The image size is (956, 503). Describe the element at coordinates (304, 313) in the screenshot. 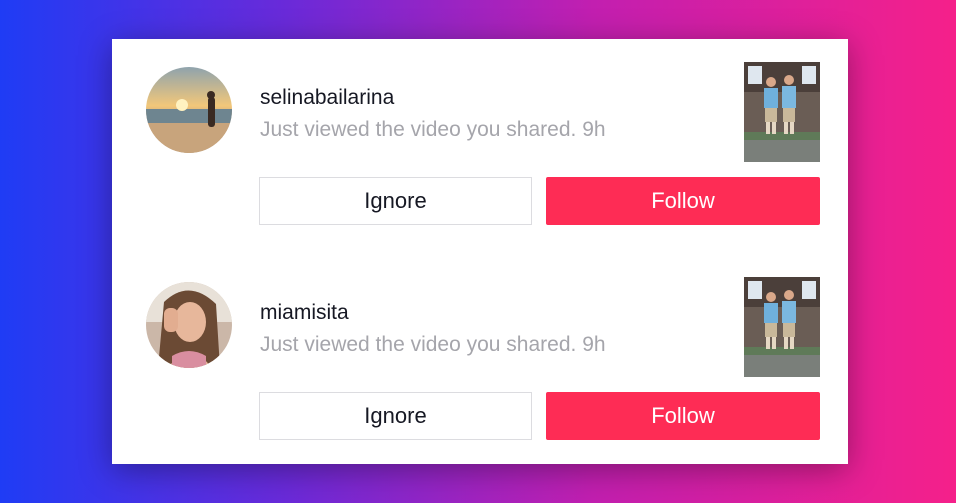

I see `username: miamisita` at that location.